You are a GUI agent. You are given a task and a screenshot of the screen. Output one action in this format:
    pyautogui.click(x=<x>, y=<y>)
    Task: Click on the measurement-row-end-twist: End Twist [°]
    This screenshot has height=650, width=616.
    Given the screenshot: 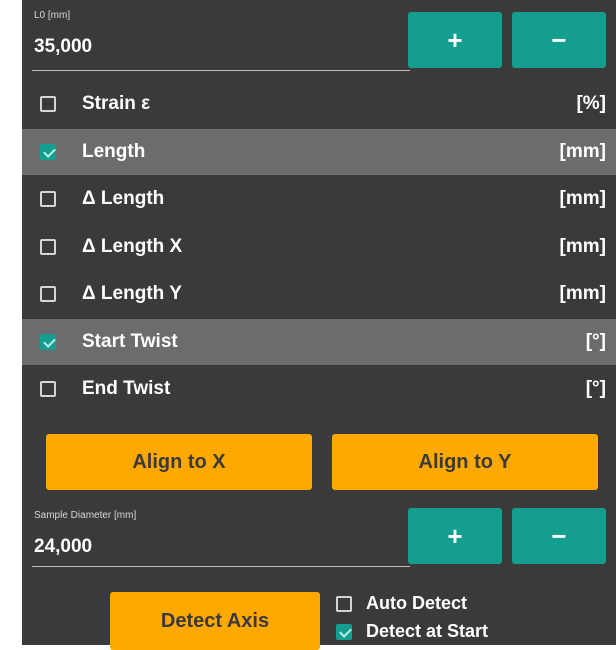 What is the action you would take?
    pyautogui.click(x=319, y=389)
    